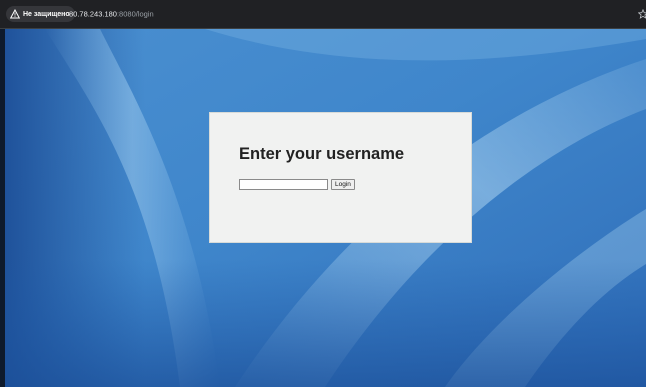  I want to click on url-field: 80.78.243.180:8080/login, so click(111, 14).